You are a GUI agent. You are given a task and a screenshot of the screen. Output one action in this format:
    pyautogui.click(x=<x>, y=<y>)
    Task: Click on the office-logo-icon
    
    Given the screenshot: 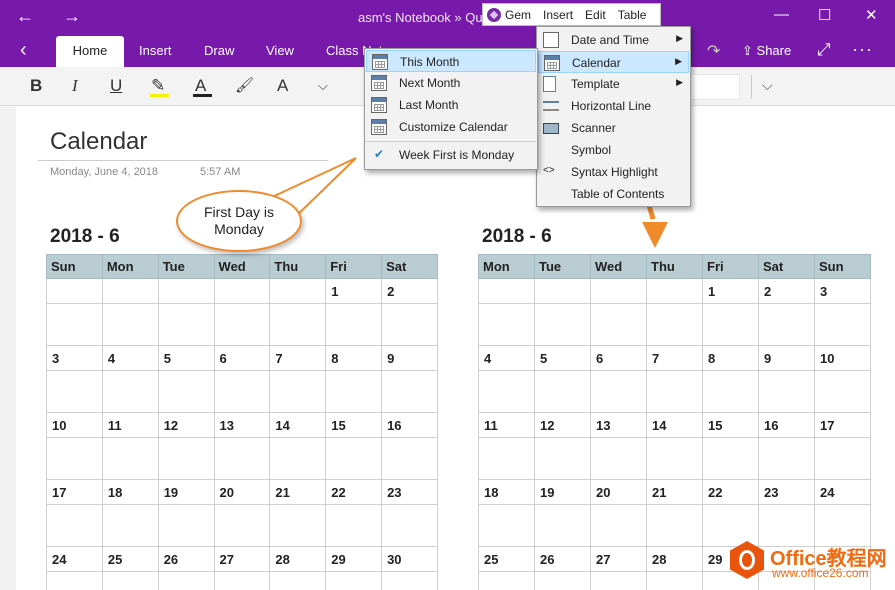 What is the action you would take?
    pyautogui.click(x=747, y=560)
    